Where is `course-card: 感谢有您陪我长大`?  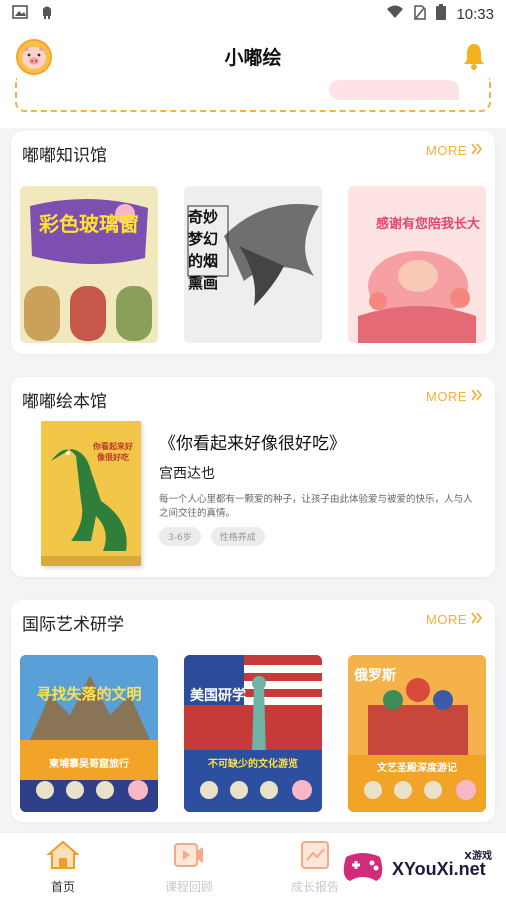
course-card: 感谢有您陪我长大 is located at coordinates (417, 264).